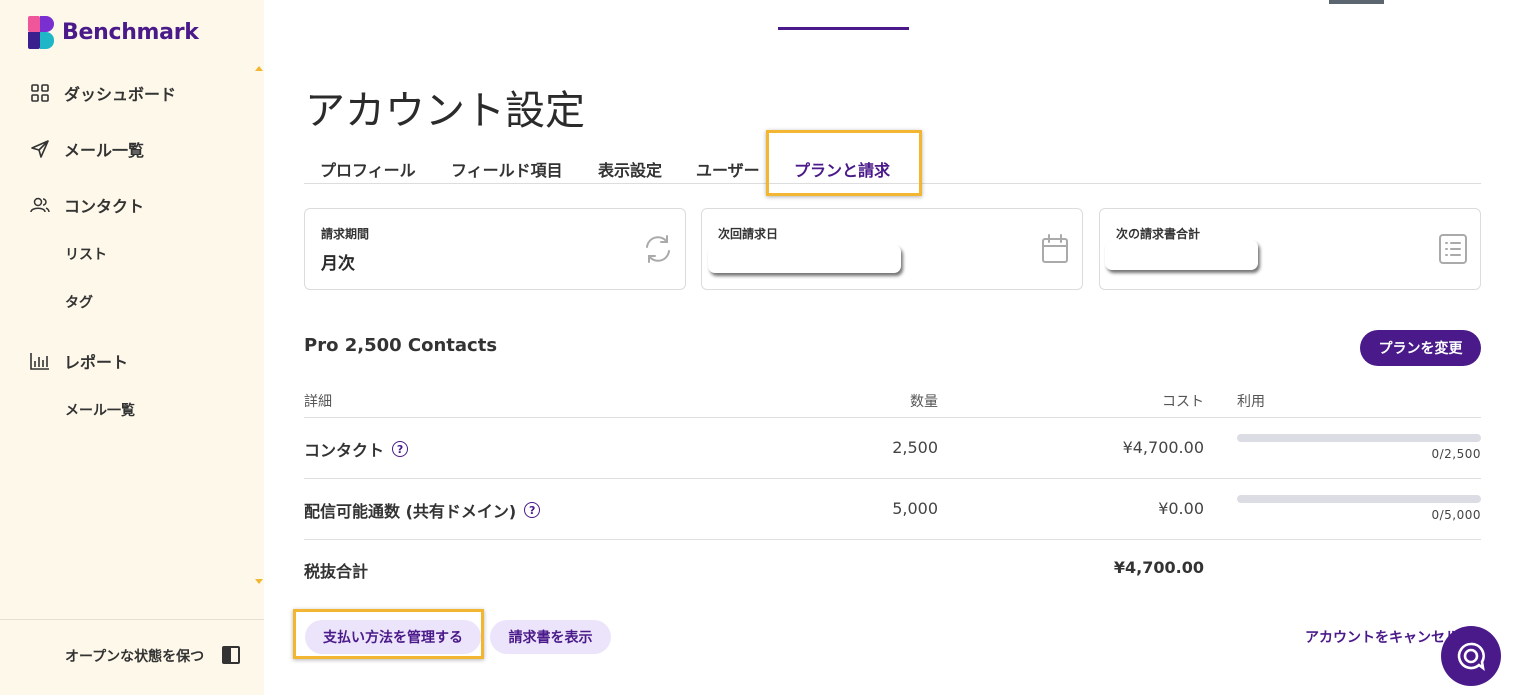  What do you see at coordinates (401, 345) in the screenshot?
I see `plan-name: Pro 2,500 Contacts` at bounding box center [401, 345].